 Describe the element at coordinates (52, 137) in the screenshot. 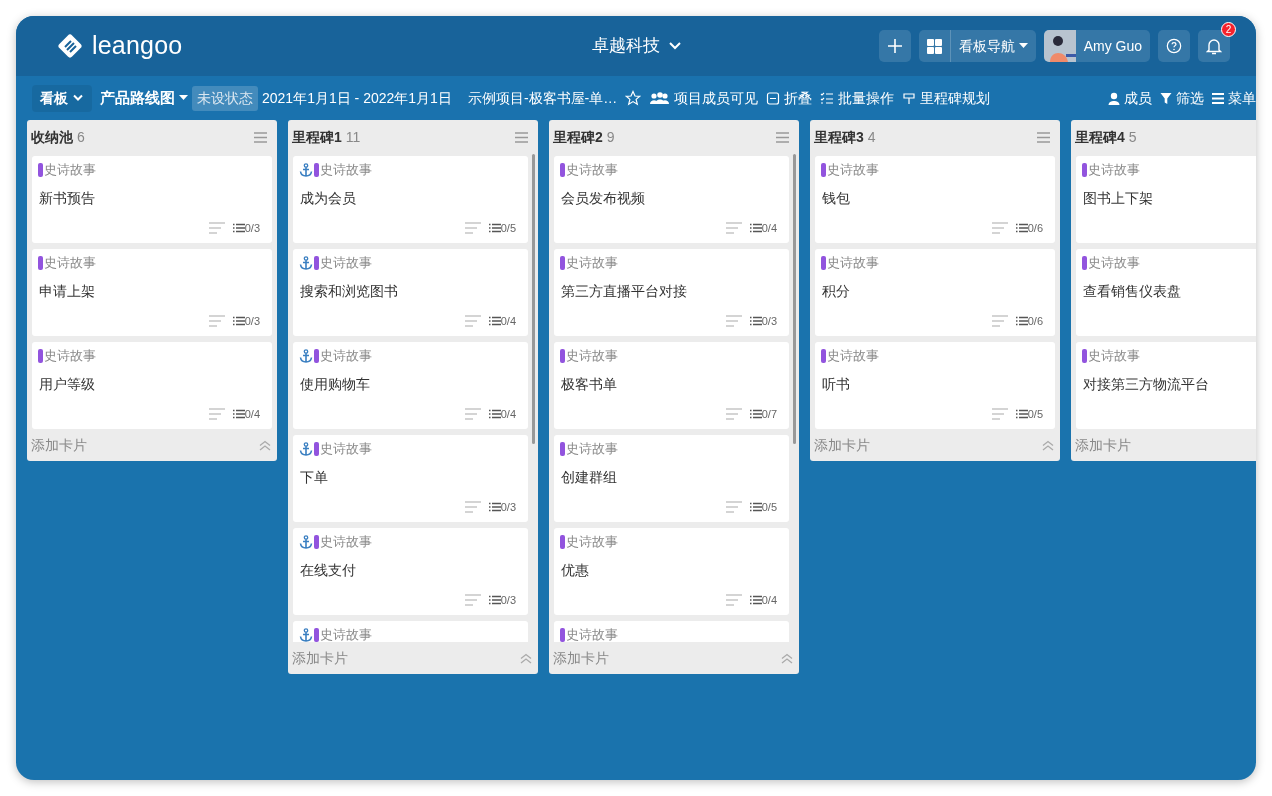

I see `list-title: 收纳池` at that location.